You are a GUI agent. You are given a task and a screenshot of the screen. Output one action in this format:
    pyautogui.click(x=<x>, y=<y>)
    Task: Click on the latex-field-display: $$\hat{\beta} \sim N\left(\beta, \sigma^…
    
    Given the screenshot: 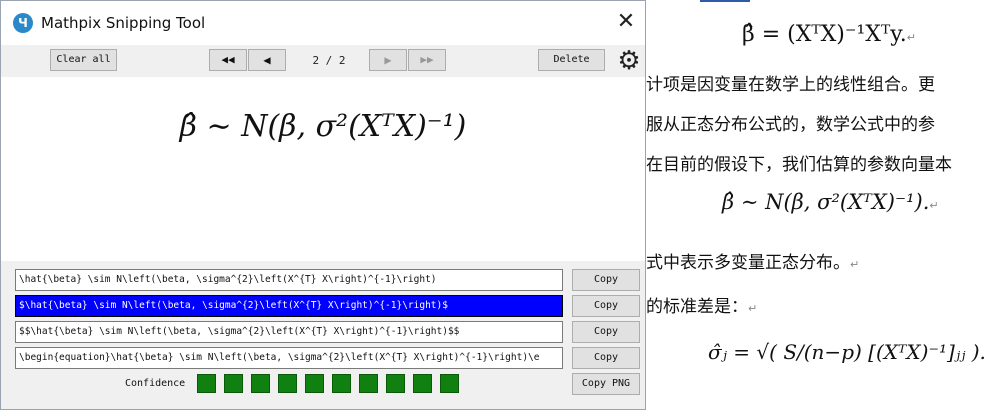 What is the action you would take?
    pyautogui.click(x=289, y=332)
    